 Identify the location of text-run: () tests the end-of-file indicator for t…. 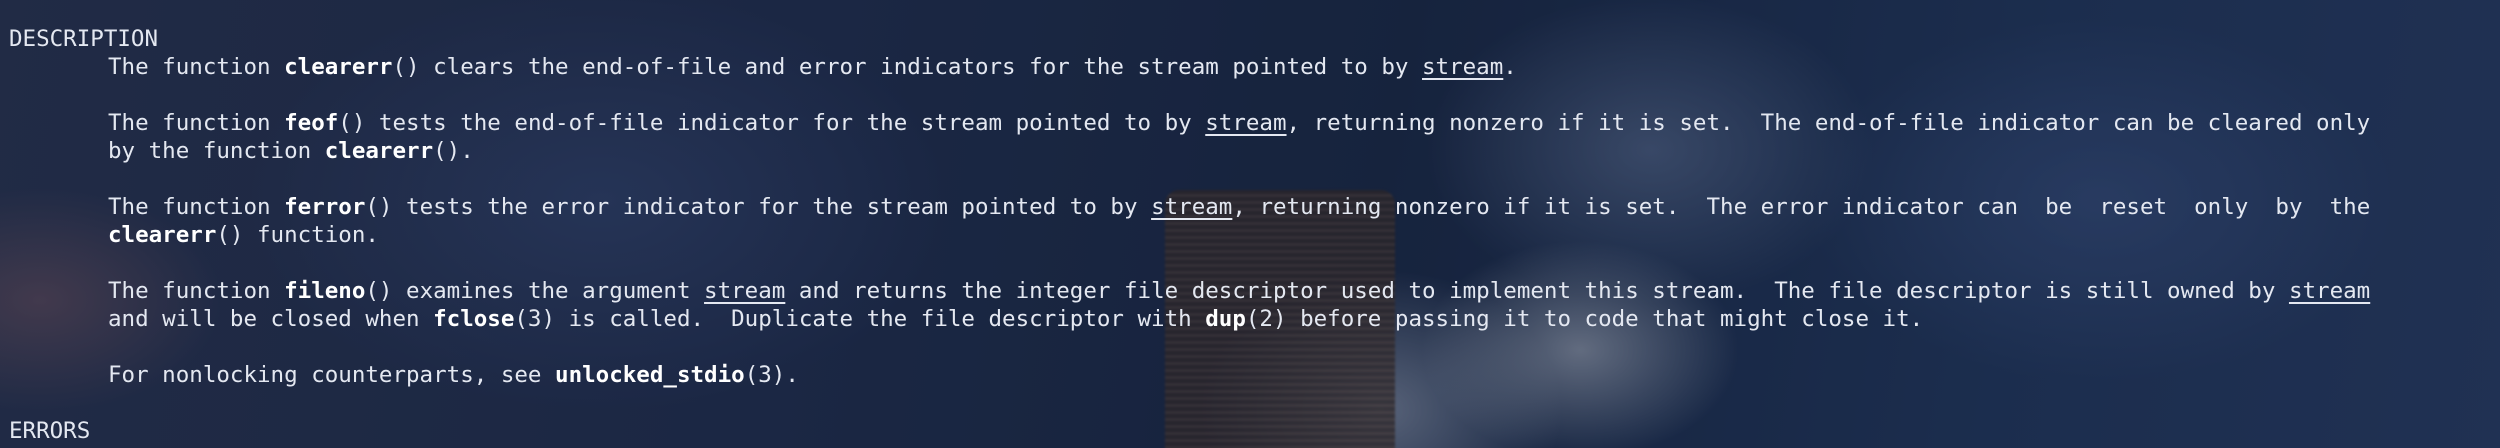
(772, 123).